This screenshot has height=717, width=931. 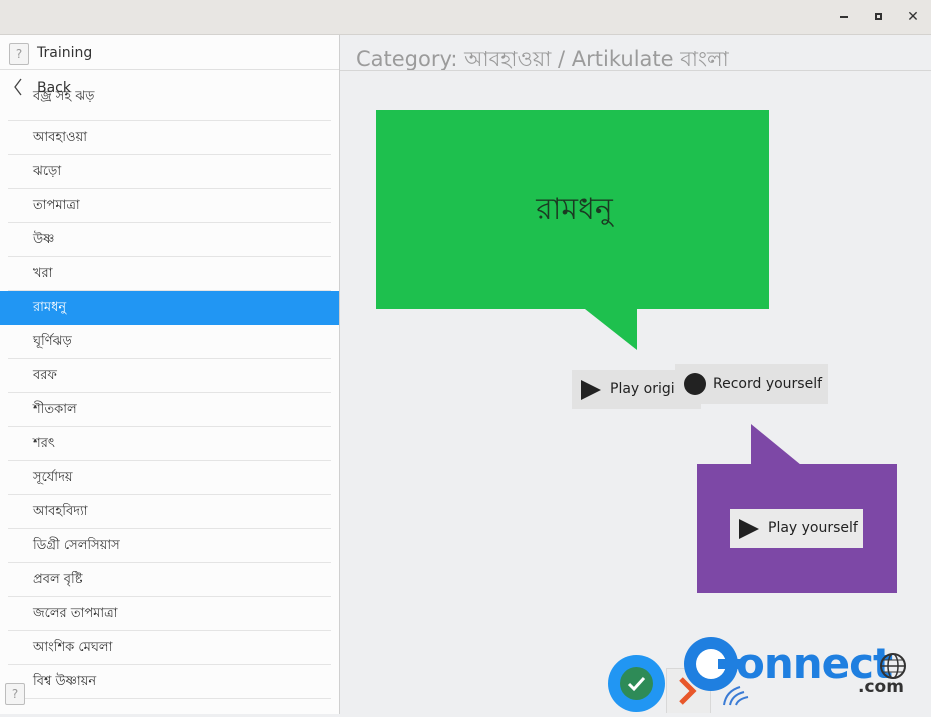 I want to click on list-item: শীতকাল, so click(x=169, y=410).